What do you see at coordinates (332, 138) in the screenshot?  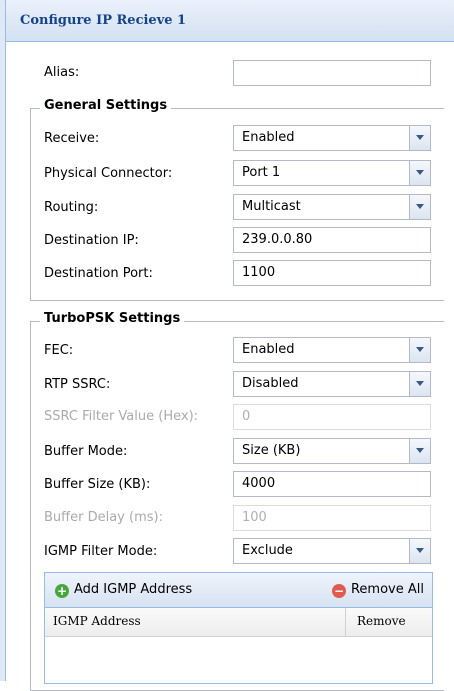 I see `receive-select: Enabled` at bounding box center [332, 138].